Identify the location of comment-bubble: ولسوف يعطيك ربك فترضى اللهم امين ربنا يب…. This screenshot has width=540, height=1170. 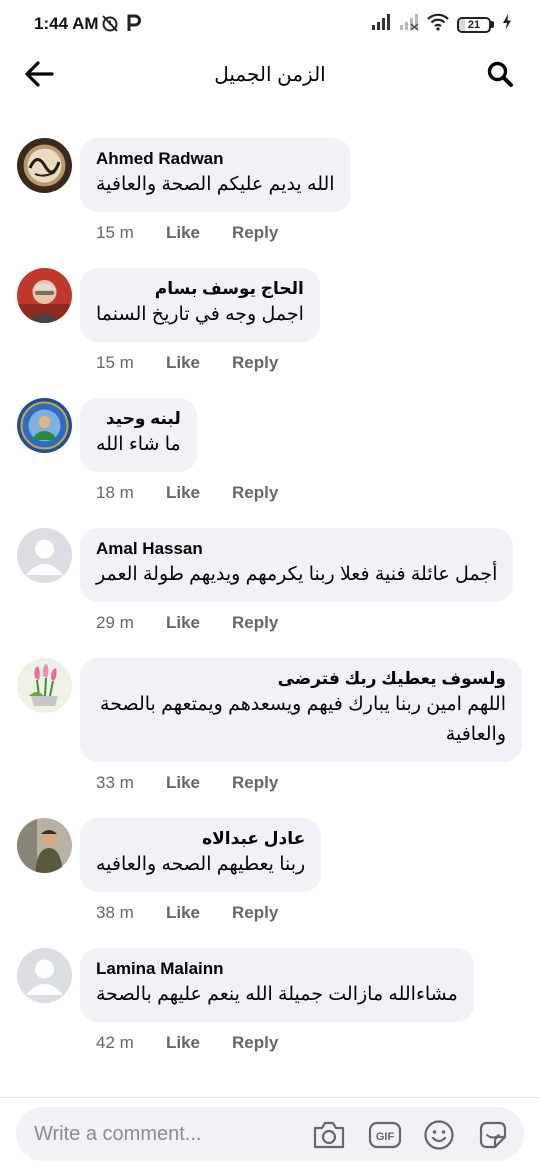
(301, 710).